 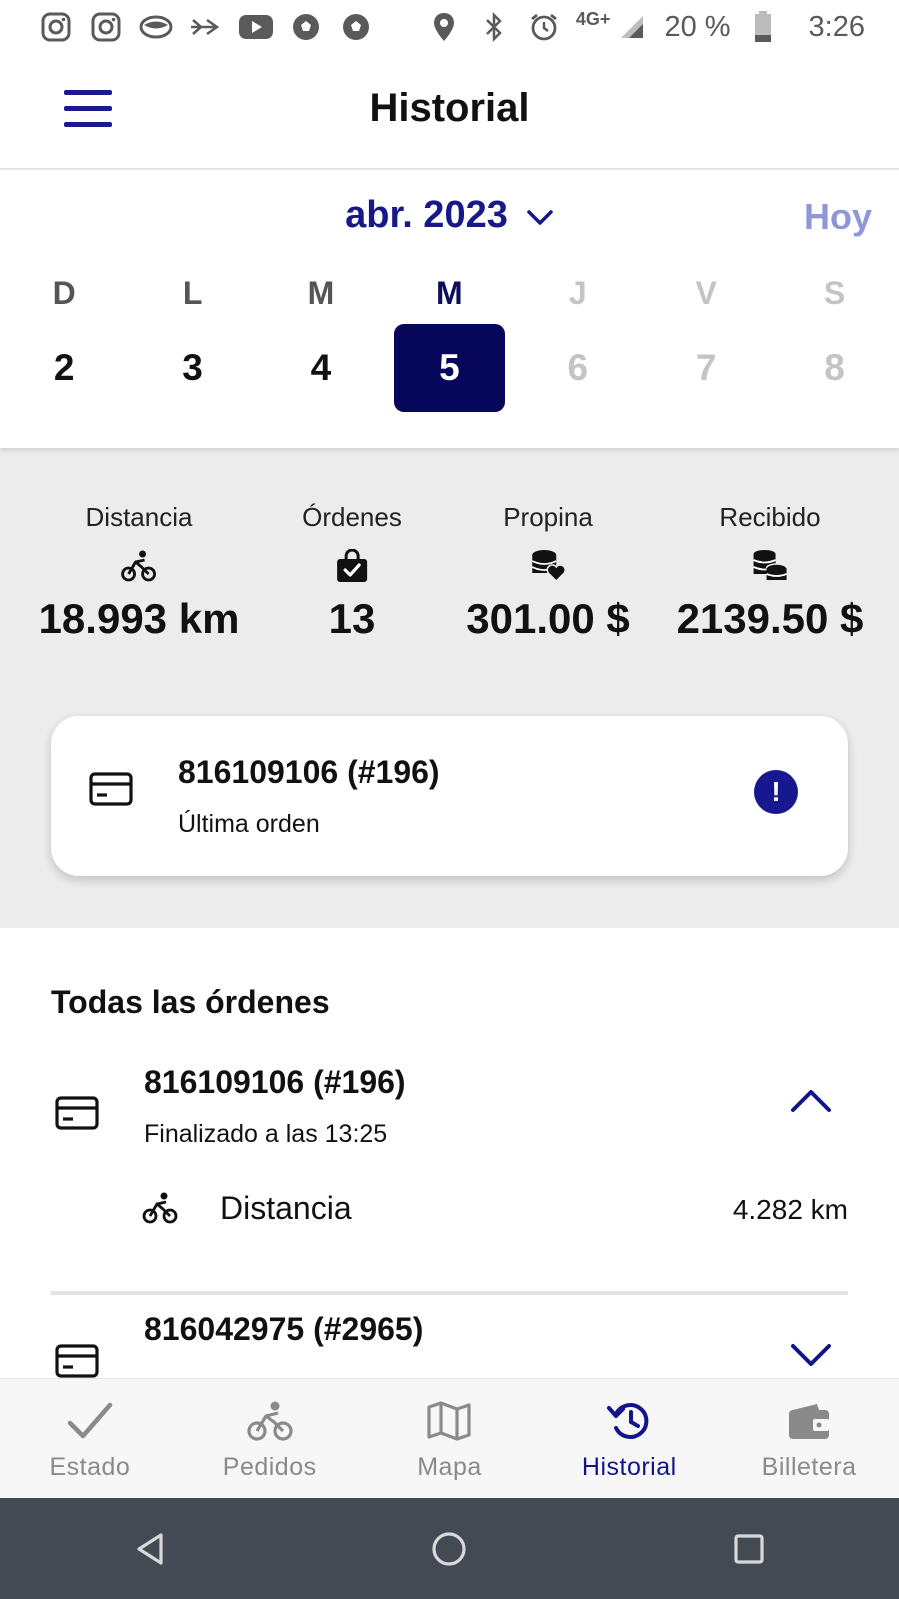 I want to click on nav-mapa: Mapa, so click(x=450, y=1438).